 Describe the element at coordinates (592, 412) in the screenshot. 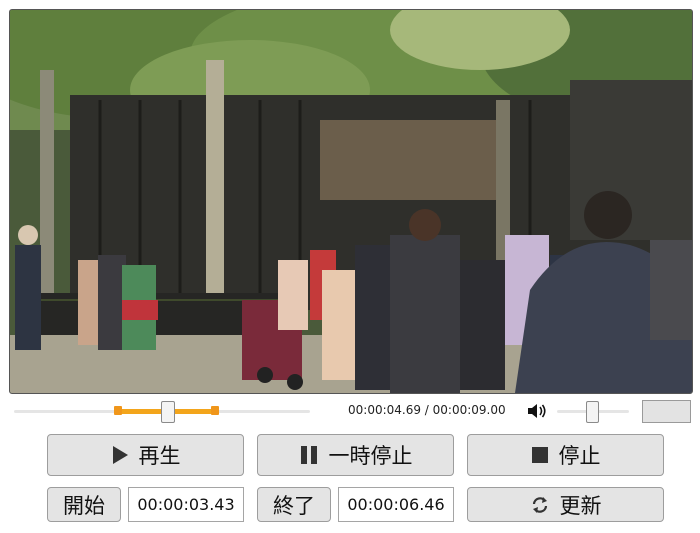

I see `volume-thumb` at that location.